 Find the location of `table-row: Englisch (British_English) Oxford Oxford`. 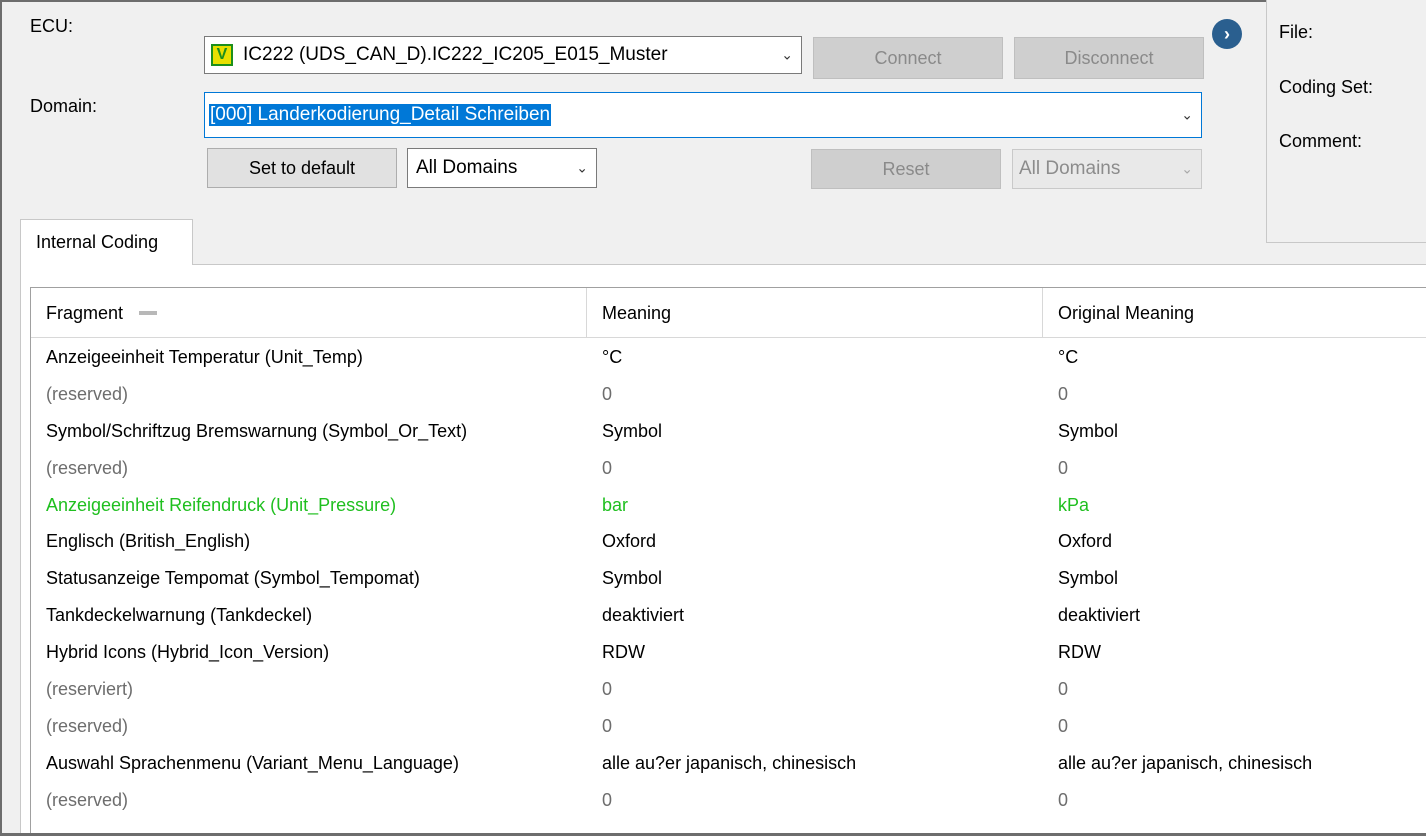

table-row: Englisch (British_English) Oxford Oxford is located at coordinates (728, 542).